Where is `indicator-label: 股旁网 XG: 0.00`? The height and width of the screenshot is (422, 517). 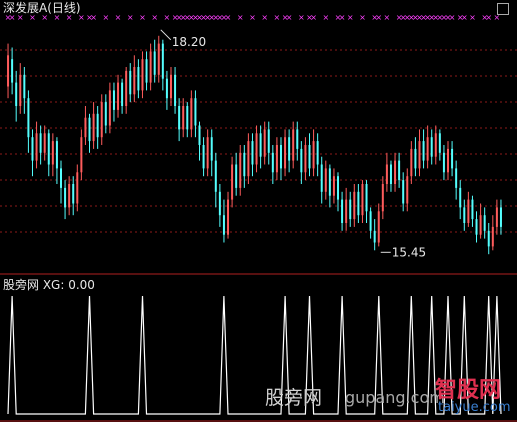
indicator-label: 股旁网 XG: 0.00 is located at coordinates (49, 285).